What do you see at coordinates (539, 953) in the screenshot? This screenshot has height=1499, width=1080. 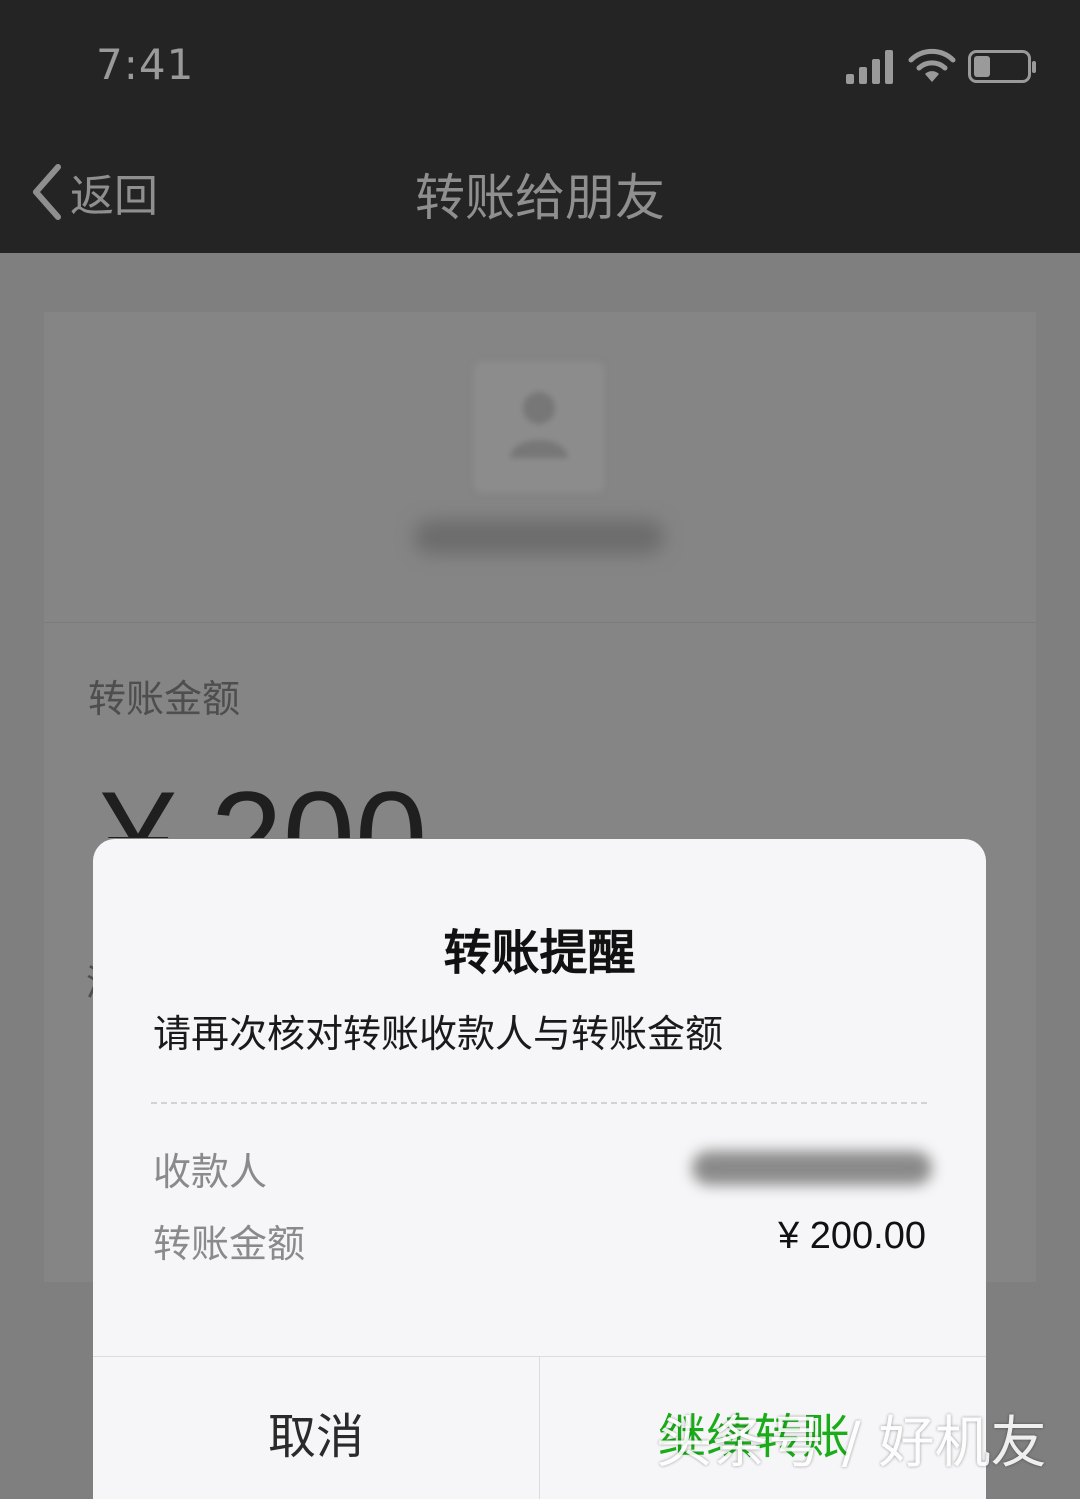 I see `dialog-title: 转账提醒` at bounding box center [539, 953].